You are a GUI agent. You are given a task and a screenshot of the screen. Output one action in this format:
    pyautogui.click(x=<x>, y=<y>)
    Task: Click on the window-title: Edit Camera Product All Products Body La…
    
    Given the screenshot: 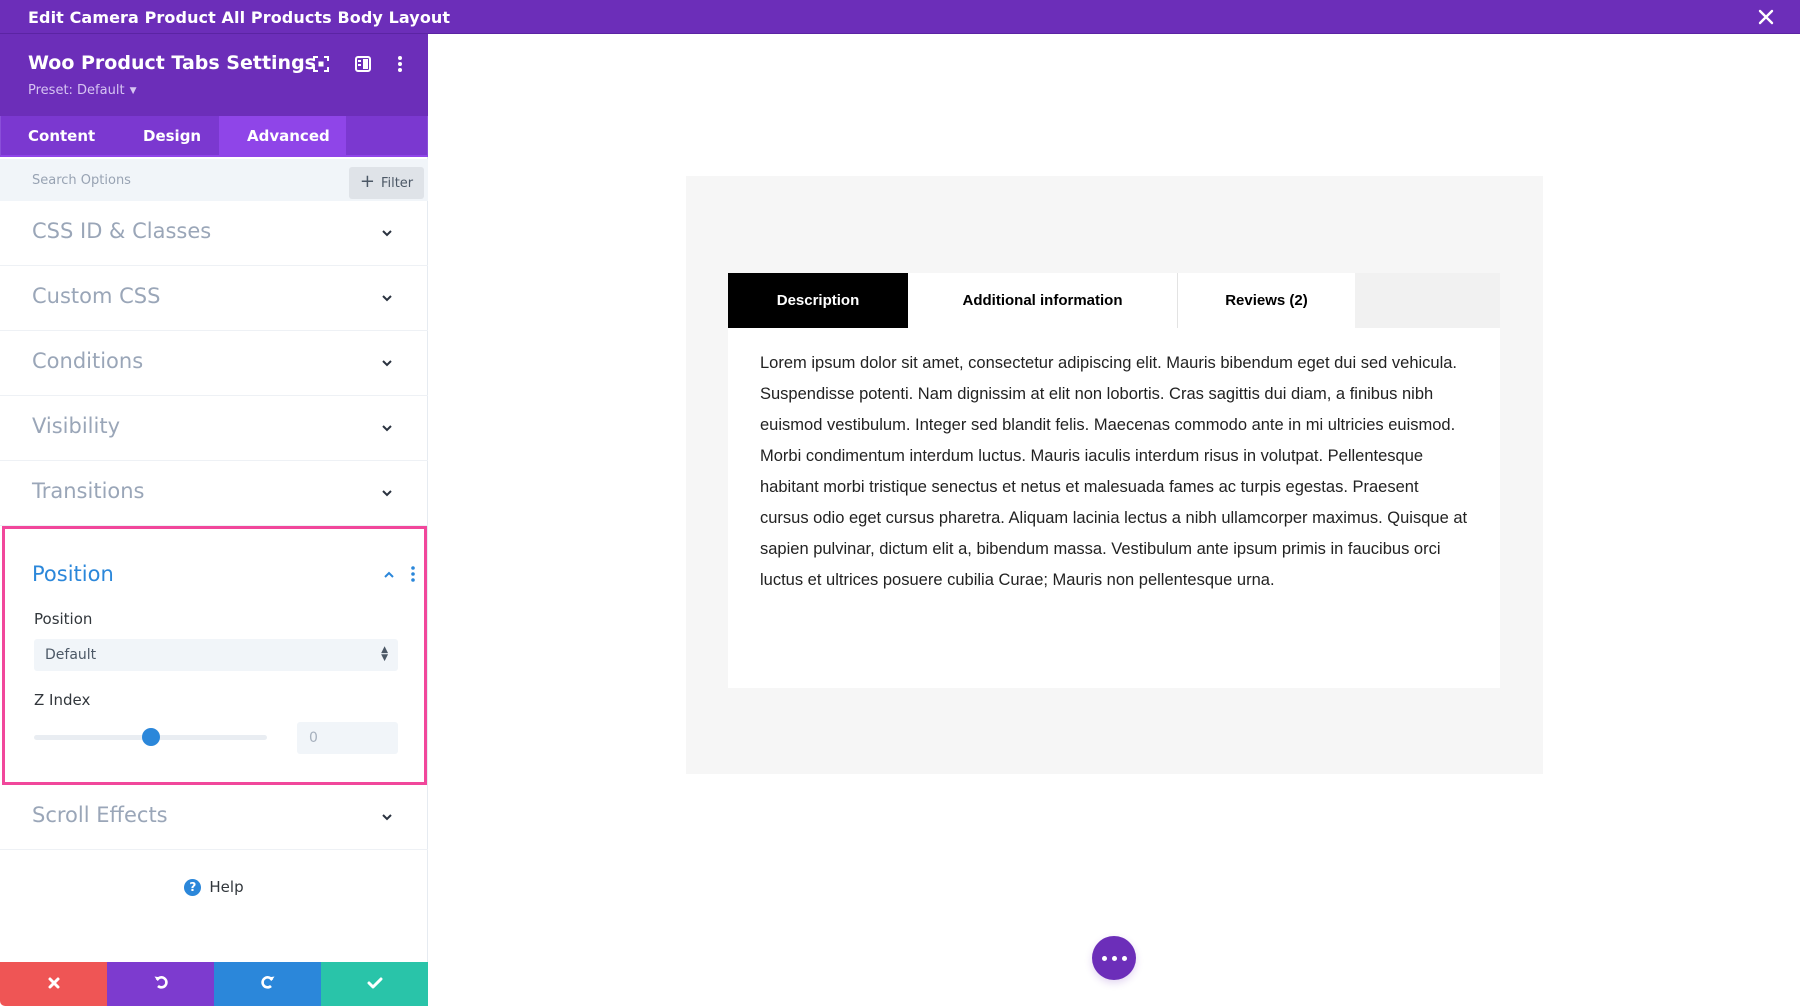 What is the action you would take?
    pyautogui.click(x=239, y=17)
    